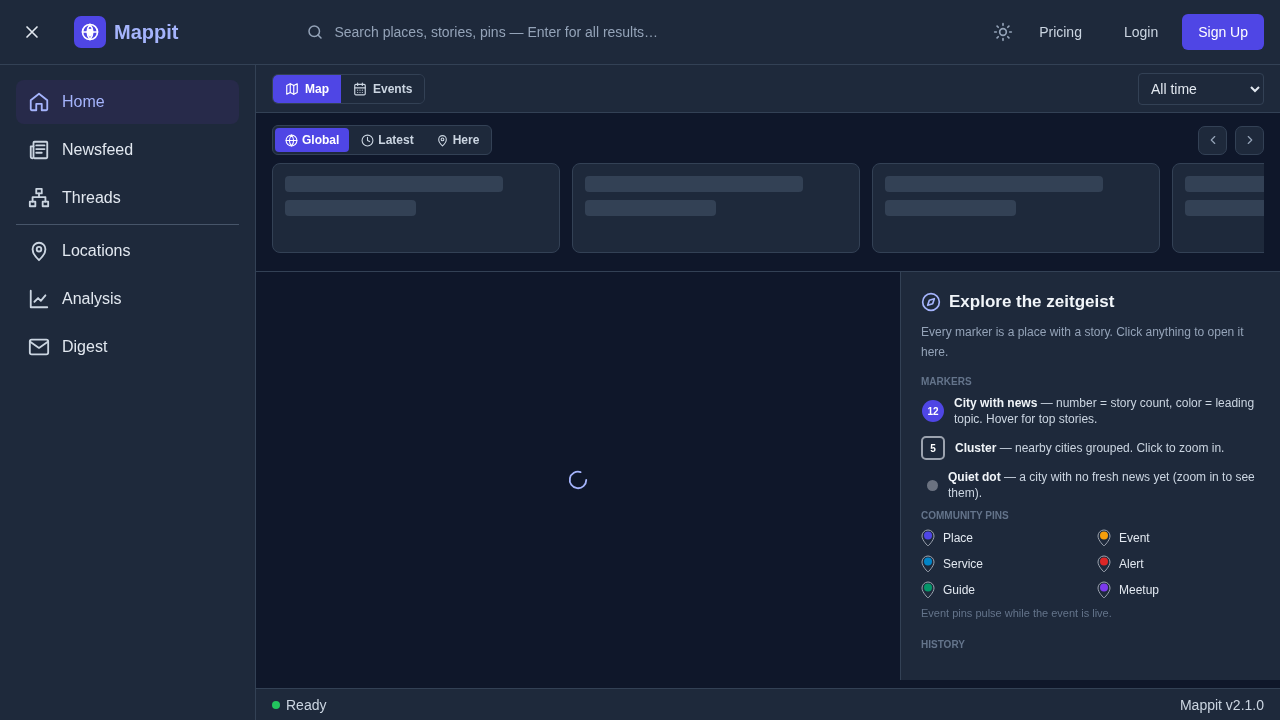 This screenshot has width=1280, height=720. Describe the element at coordinates (1090, 448) in the screenshot. I see `legend-text: Cluster — nearby cities grouped. Click to zoom in.` at that location.